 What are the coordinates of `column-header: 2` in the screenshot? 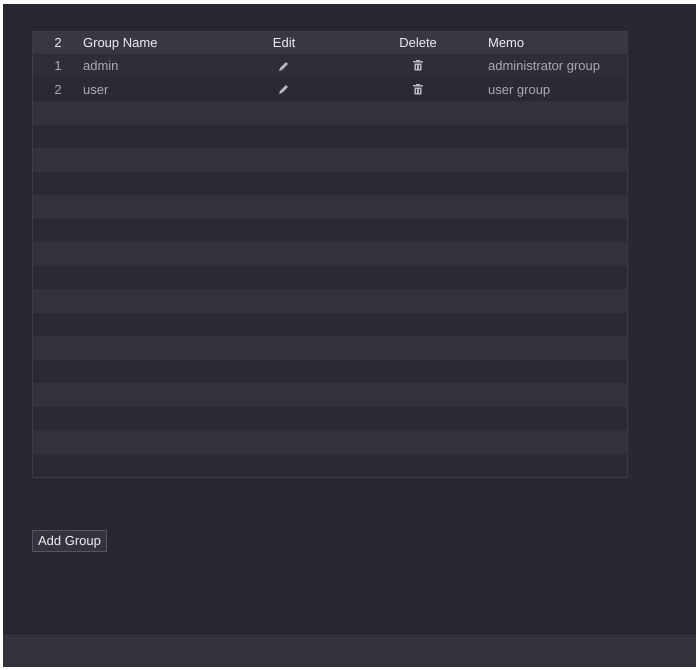 It's located at (58, 43).